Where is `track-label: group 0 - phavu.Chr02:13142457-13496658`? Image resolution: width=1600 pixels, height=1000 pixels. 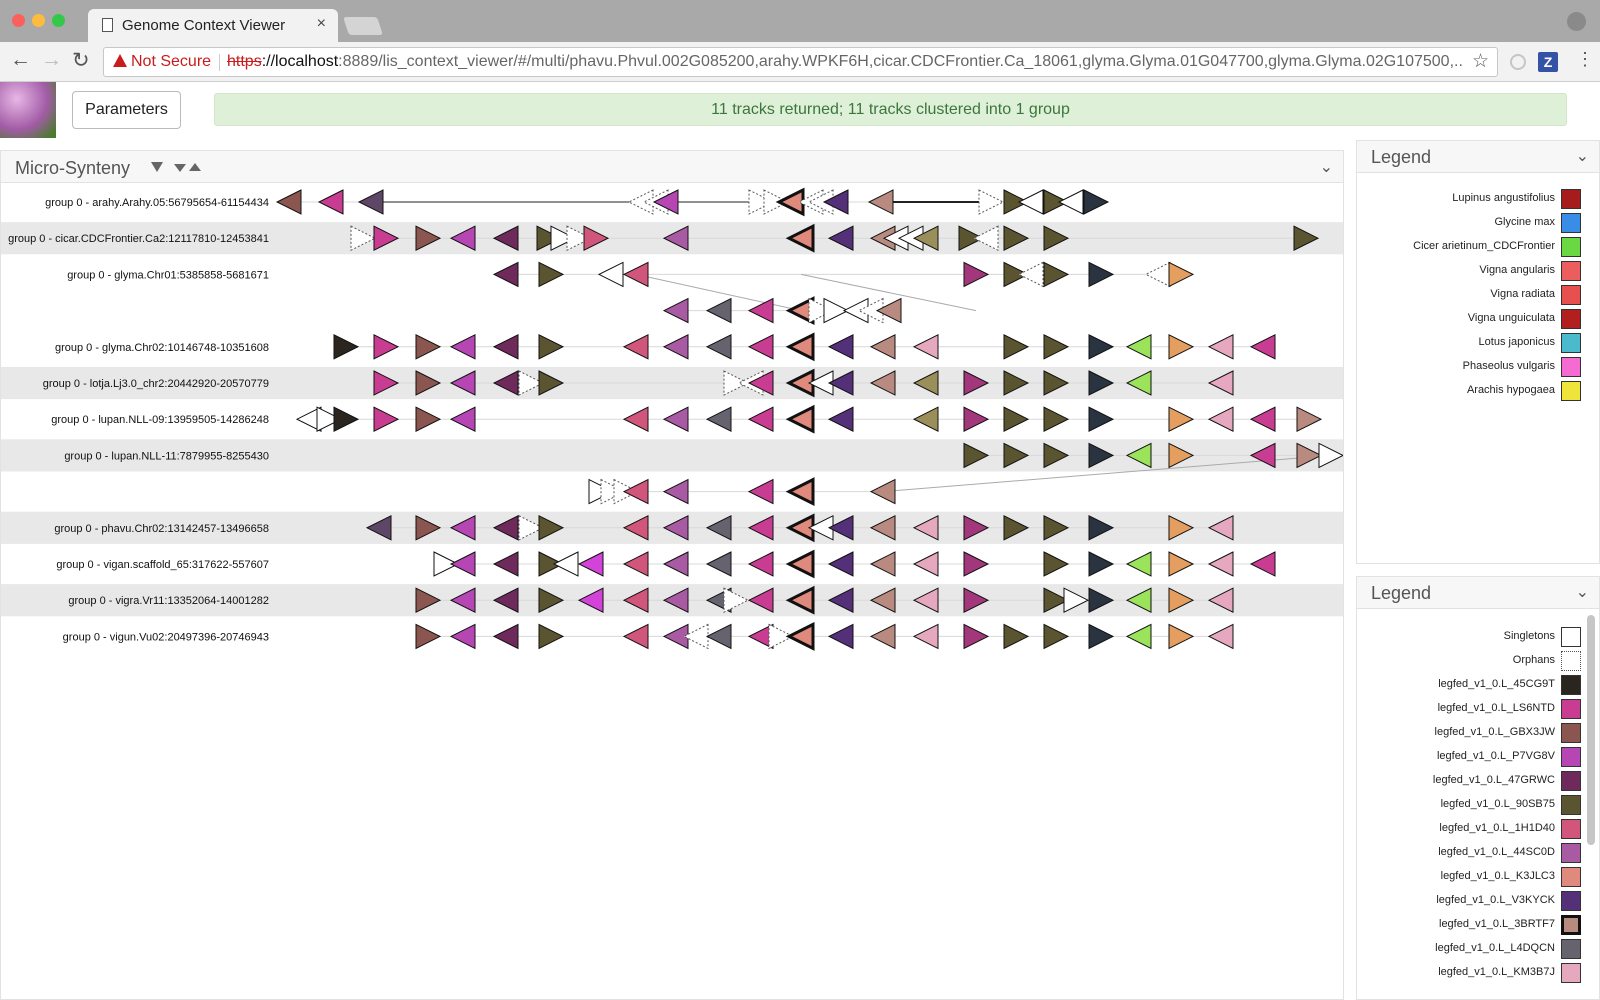
track-label: group 0 - phavu.Chr02:13142457-13496658 is located at coordinates (161, 529).